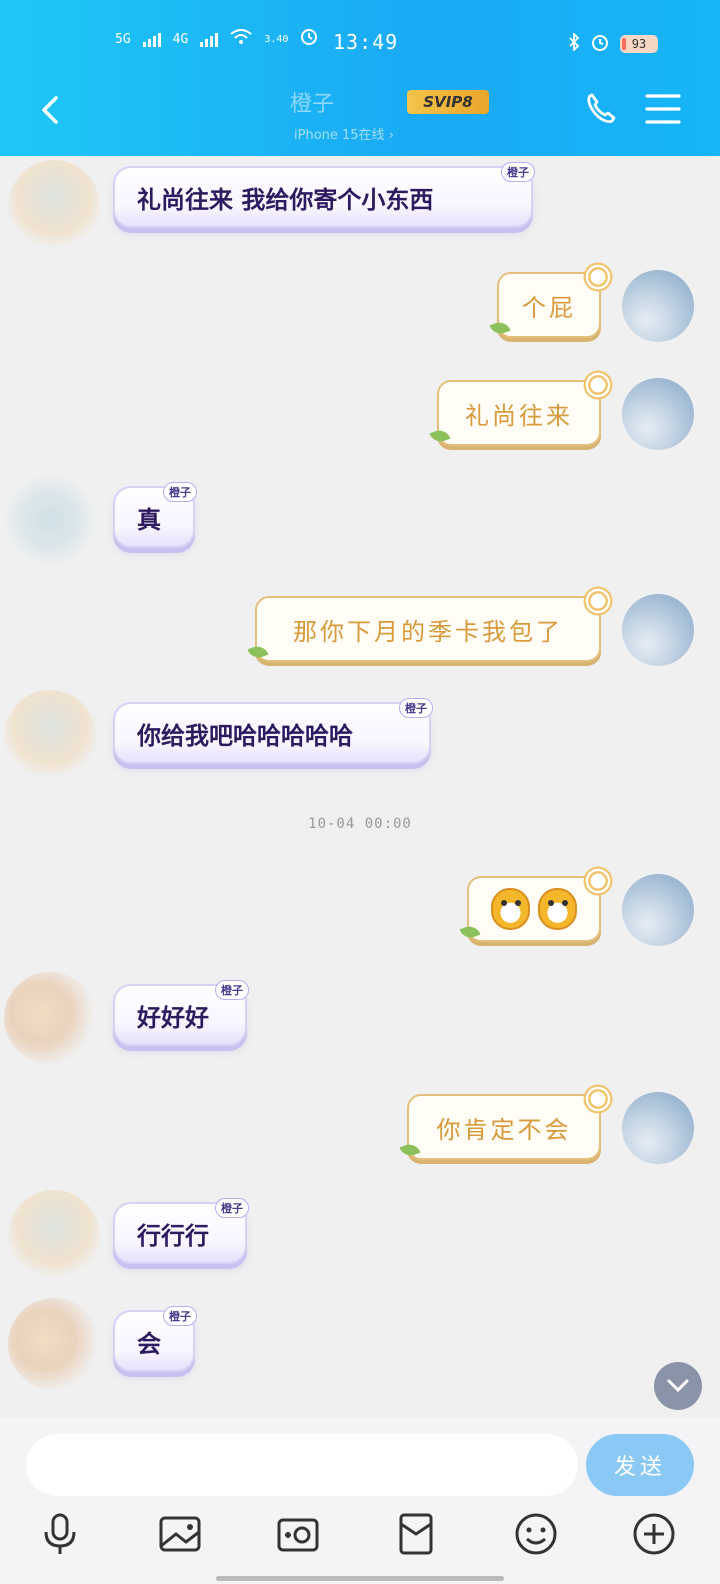  I want to click on voice-button, so click(60, 1534).